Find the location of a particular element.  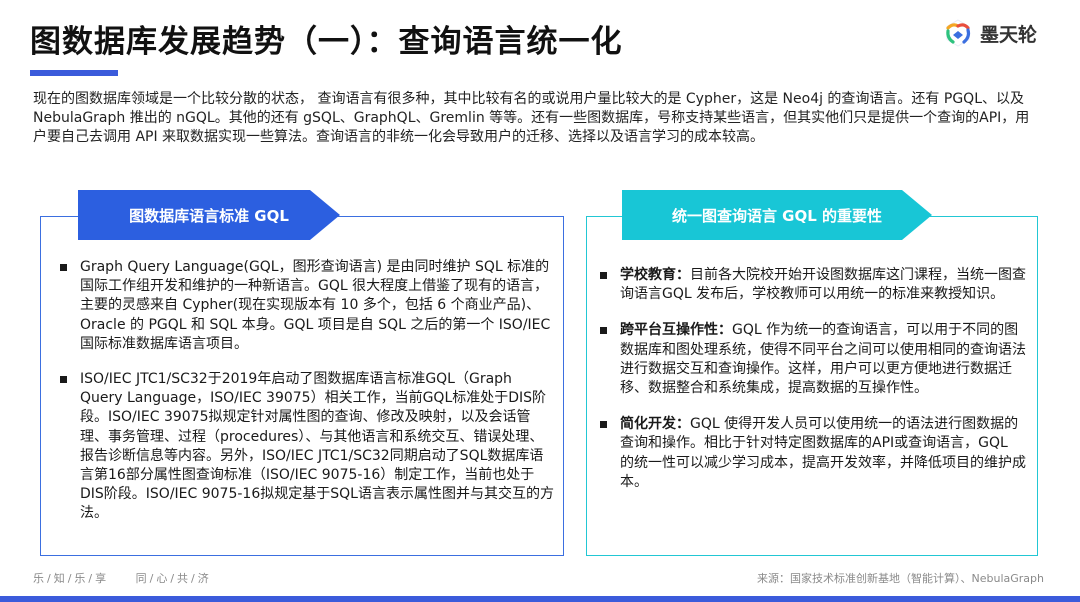

footer-source: 来源：国家技术标准创新基地（智能计算）、NebulaGraph is located at coordinates (900, 578).